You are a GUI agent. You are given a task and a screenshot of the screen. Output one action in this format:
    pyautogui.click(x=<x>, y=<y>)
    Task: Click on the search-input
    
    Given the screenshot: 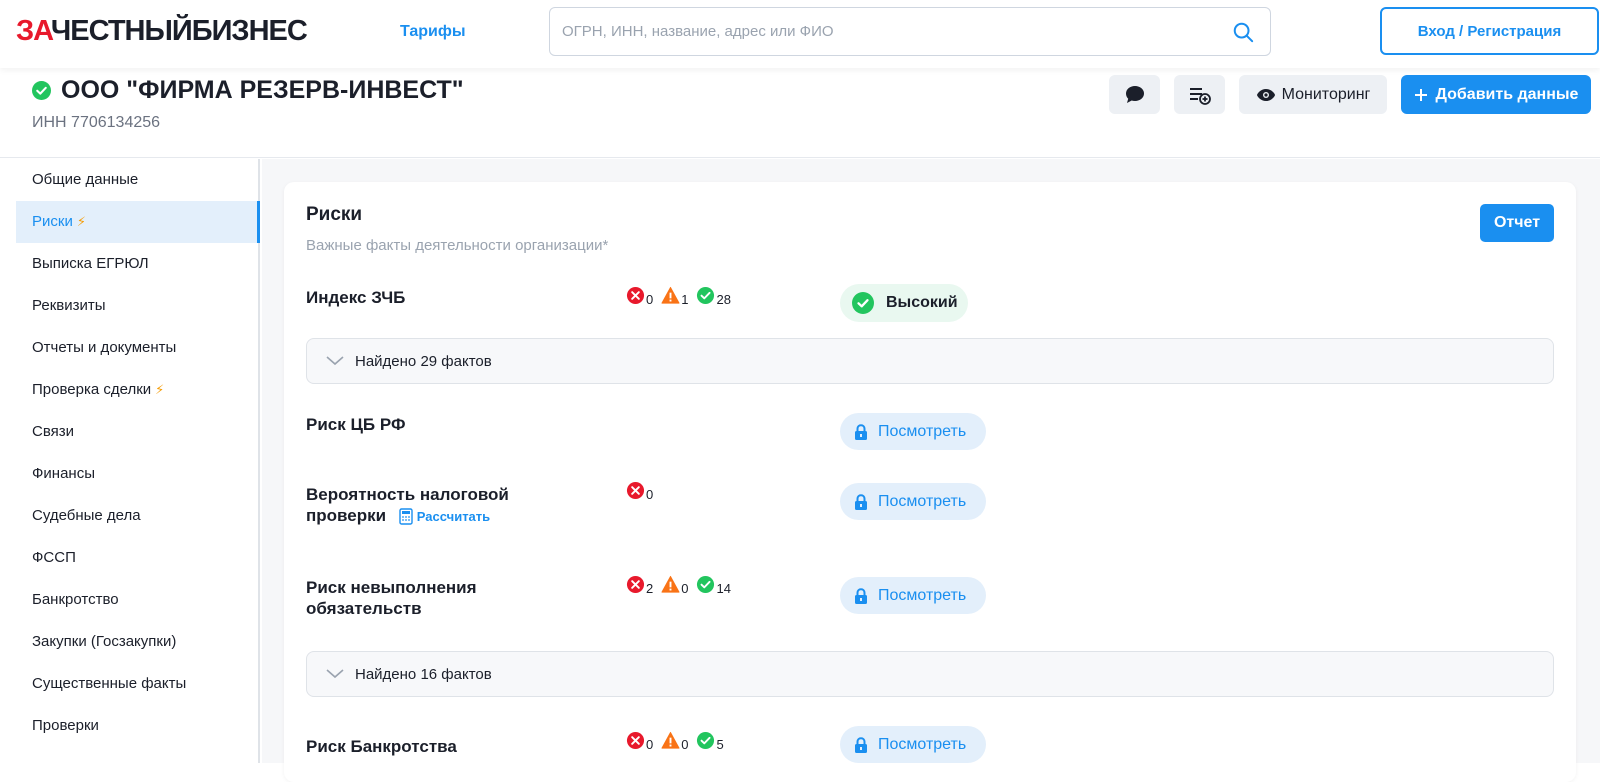 What is the action you would take?
    pyautogui.click(x=882, y=31)
    